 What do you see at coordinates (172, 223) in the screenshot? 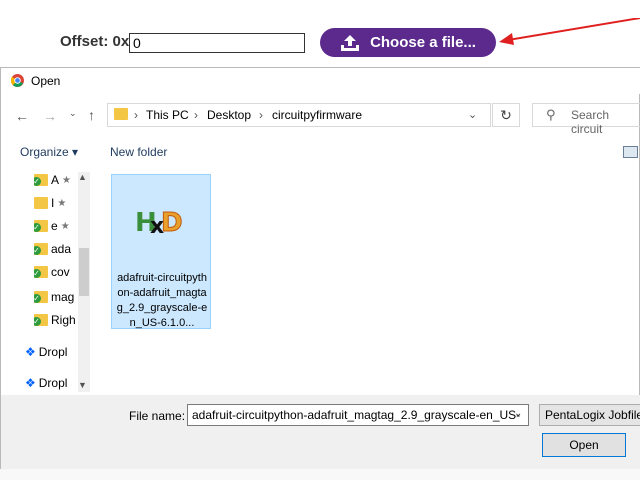
I see `svg-text: D` at bounding box center [172, 223].